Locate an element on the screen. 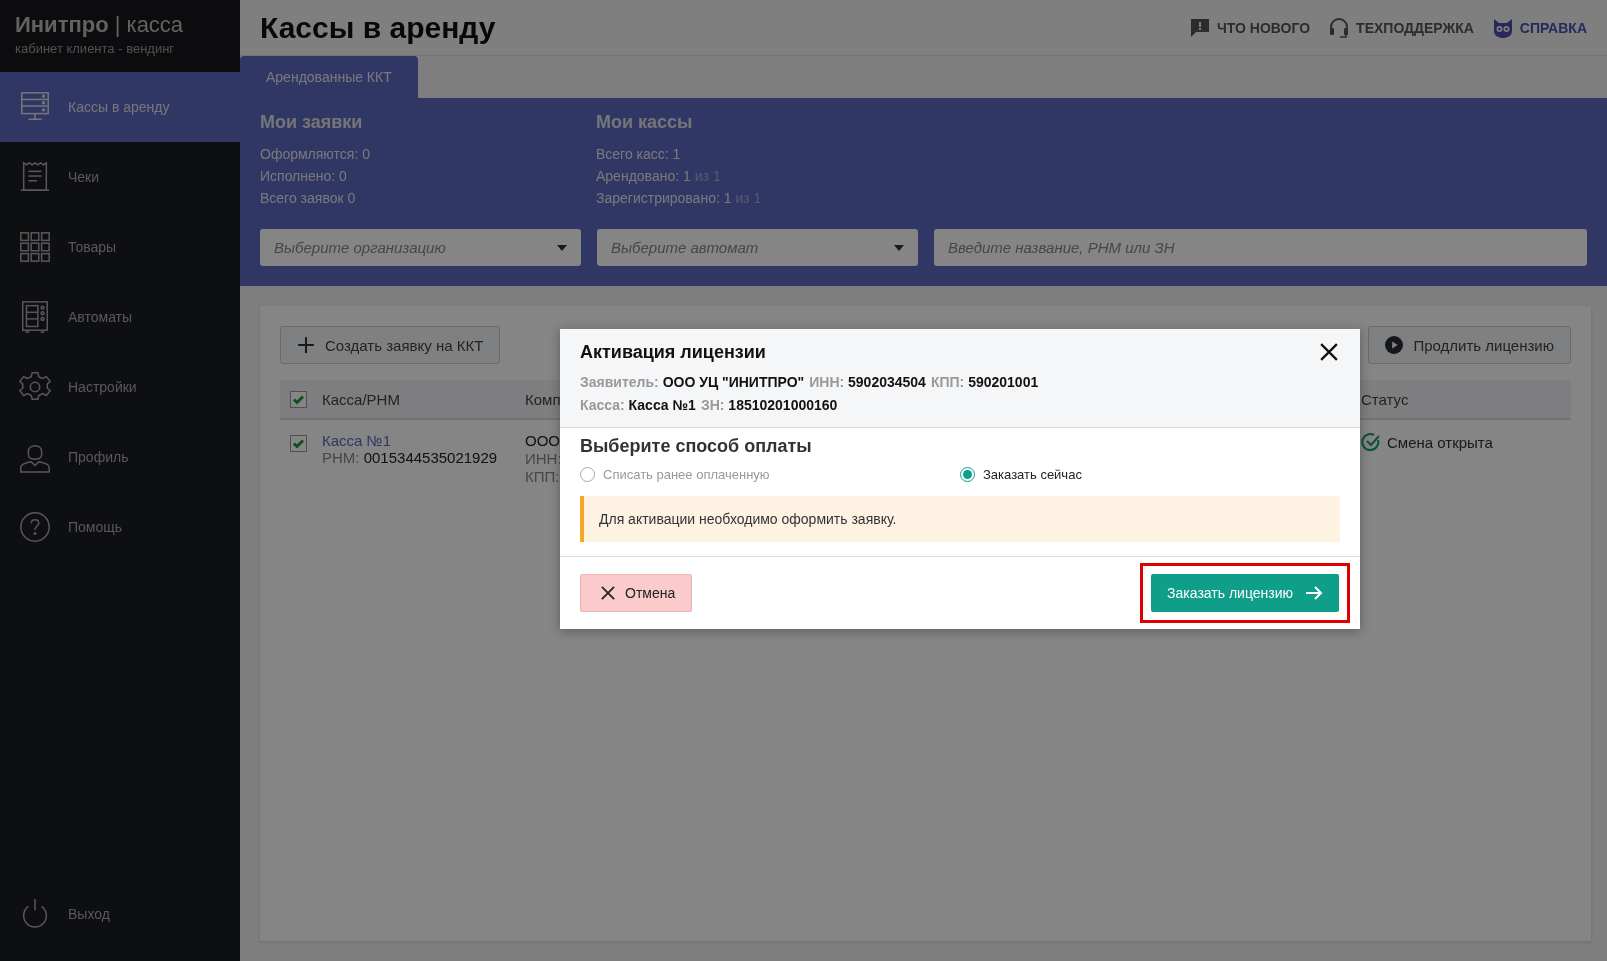  cancel-button: Отмена is located at coordinates (636, 593).